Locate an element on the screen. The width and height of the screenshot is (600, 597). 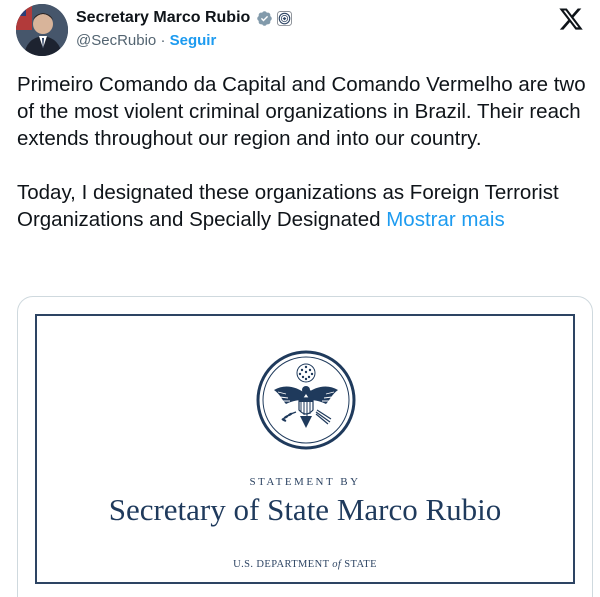
tweet-header: Secretary Marco Rubio @SecRubio · Seguir is located at coordinates (300, 30).